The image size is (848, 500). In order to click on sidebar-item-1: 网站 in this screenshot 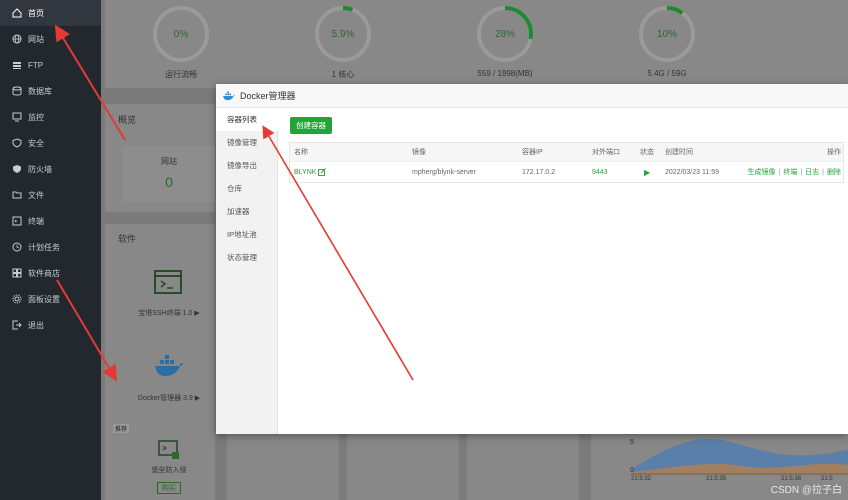, I will do `click(50, 39)`.